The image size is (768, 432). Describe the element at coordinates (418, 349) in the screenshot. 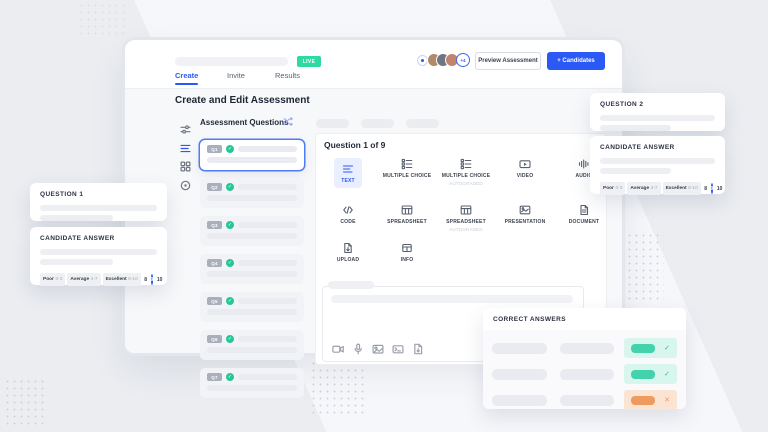

I see `file-upload-icon` at that location.